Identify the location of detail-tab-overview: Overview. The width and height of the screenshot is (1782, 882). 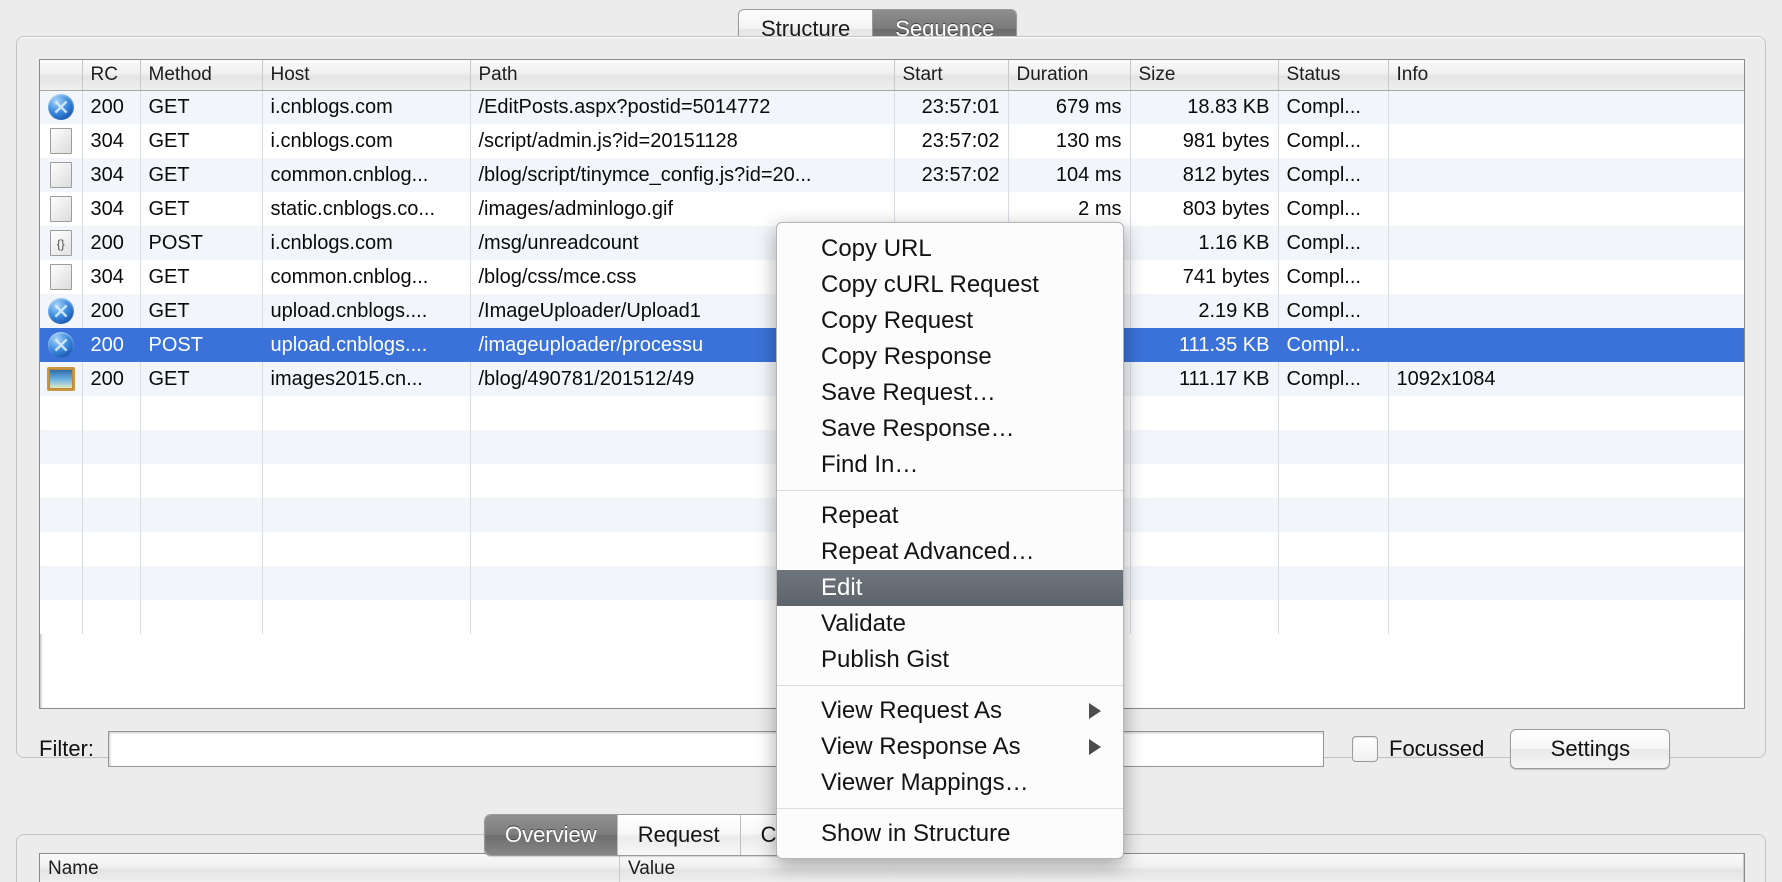
(551, 835).